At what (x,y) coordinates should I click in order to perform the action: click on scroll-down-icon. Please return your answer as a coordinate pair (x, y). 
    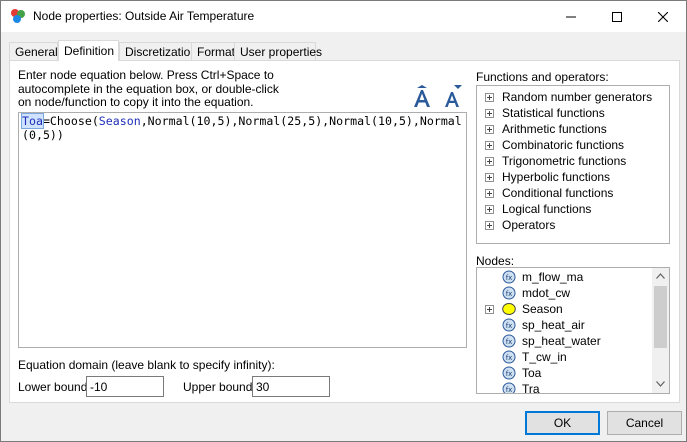
    Looking at the image, I should click on (660, 384).